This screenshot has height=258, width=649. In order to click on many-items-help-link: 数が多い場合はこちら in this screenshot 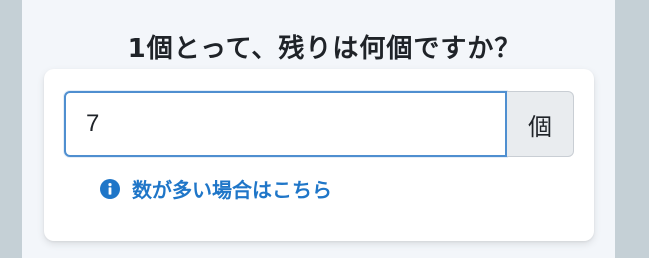, I will do `click(216, 188)`.